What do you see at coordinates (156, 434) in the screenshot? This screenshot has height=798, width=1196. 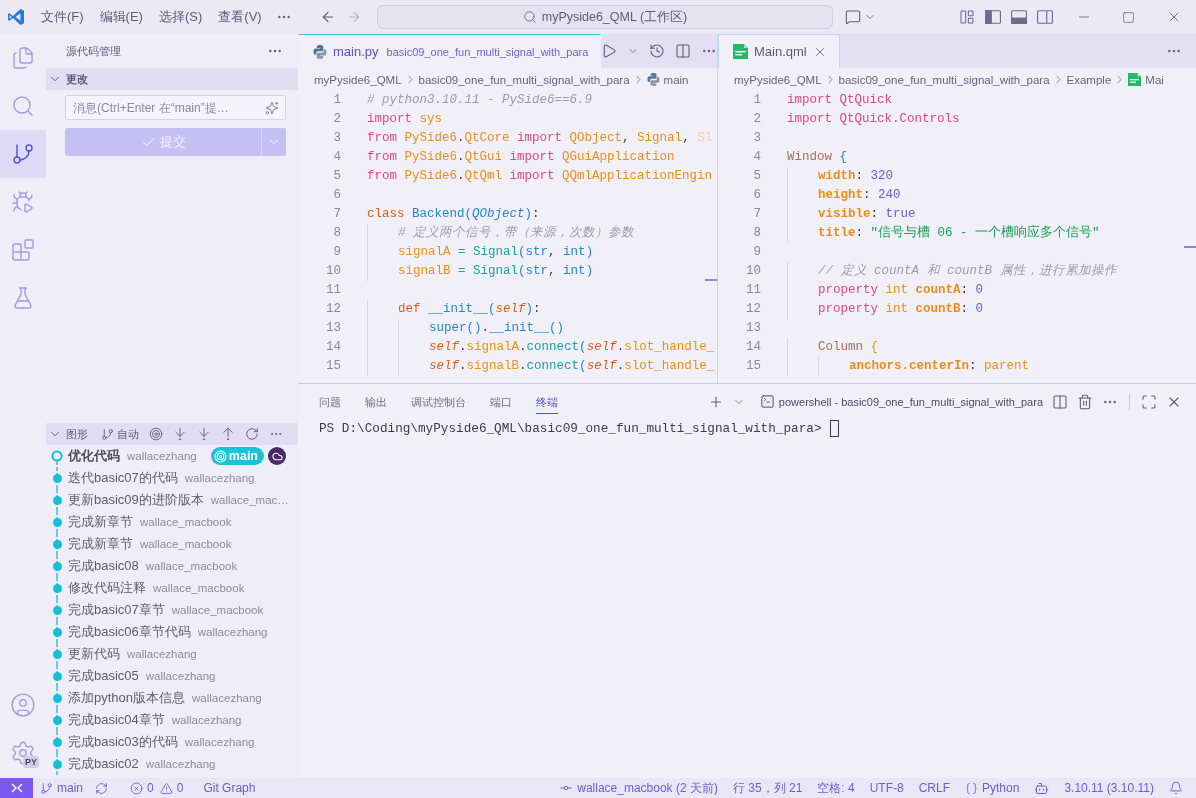 I see `target-icon` at bounding box center [156, 434].